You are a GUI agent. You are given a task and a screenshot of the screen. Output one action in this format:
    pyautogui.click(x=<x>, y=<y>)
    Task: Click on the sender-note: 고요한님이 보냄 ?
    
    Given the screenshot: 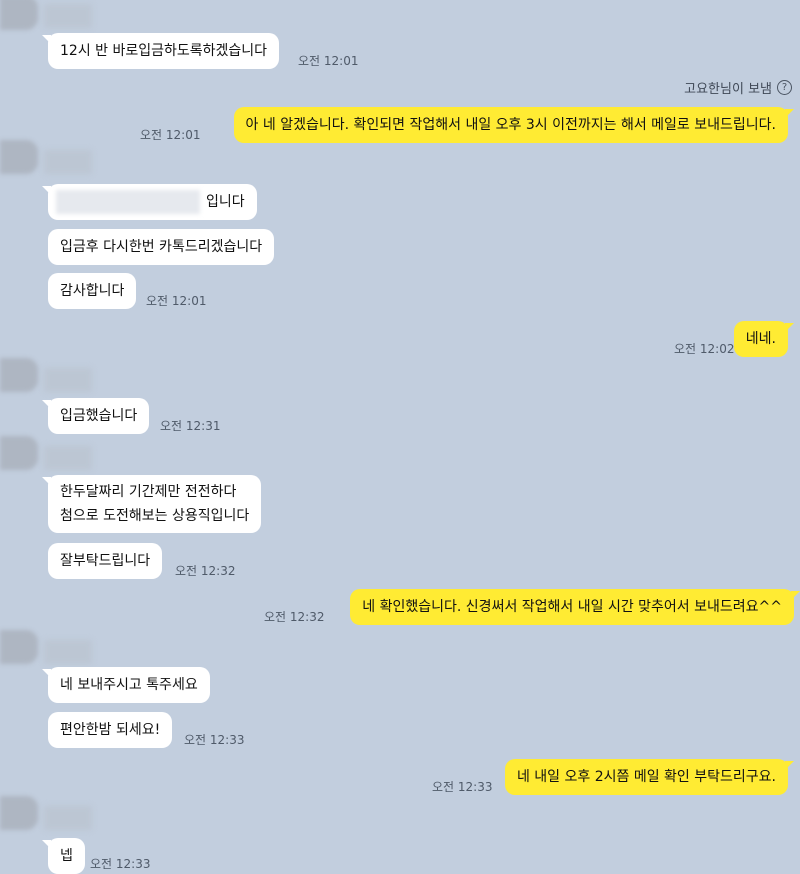 What is the action you would take?
    pyautogui.click(x=738, y=87)
    